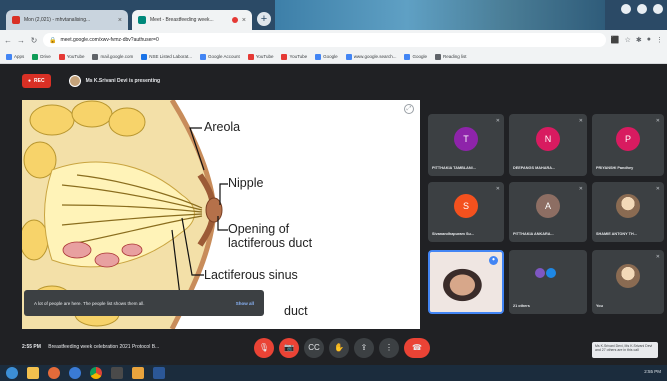 This screenshot has height=381, width=667. Describe the element at coordinates (159, 373) in the screenshot. I see `word-icon` at that location.